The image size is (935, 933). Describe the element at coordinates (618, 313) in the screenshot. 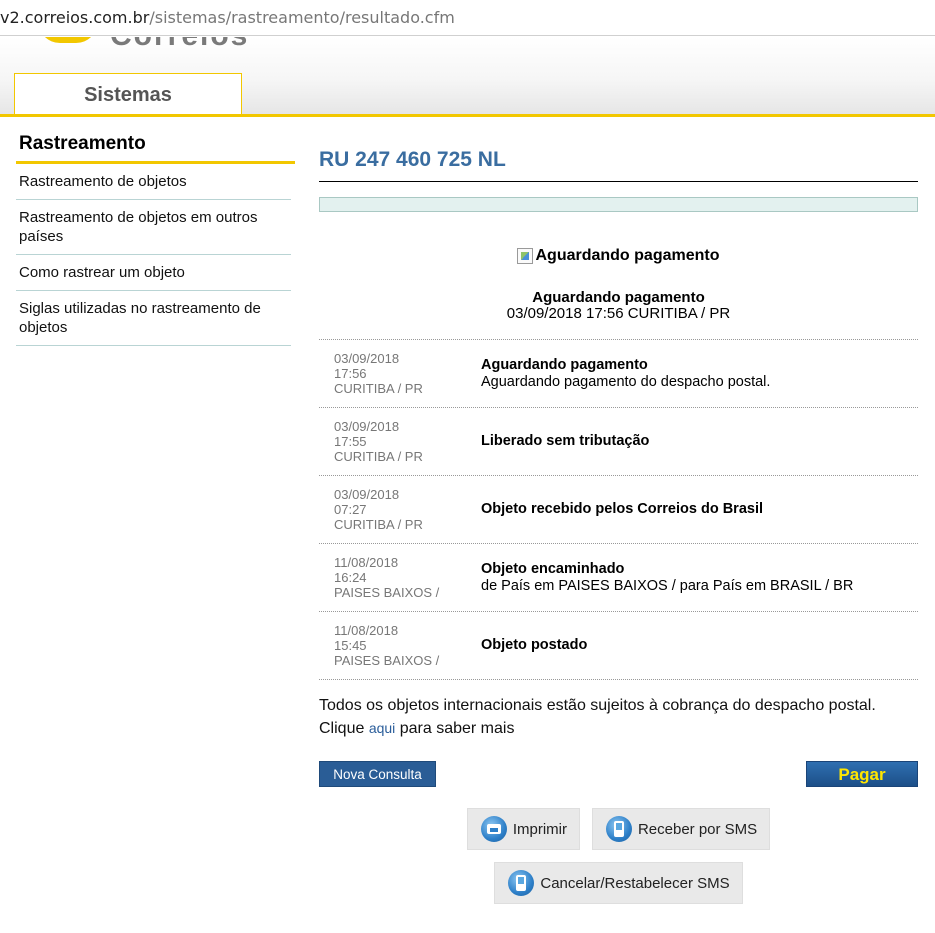

I see `current-status-detail: 03/09/2018 17:56 CURITIBA / PR` at that location.